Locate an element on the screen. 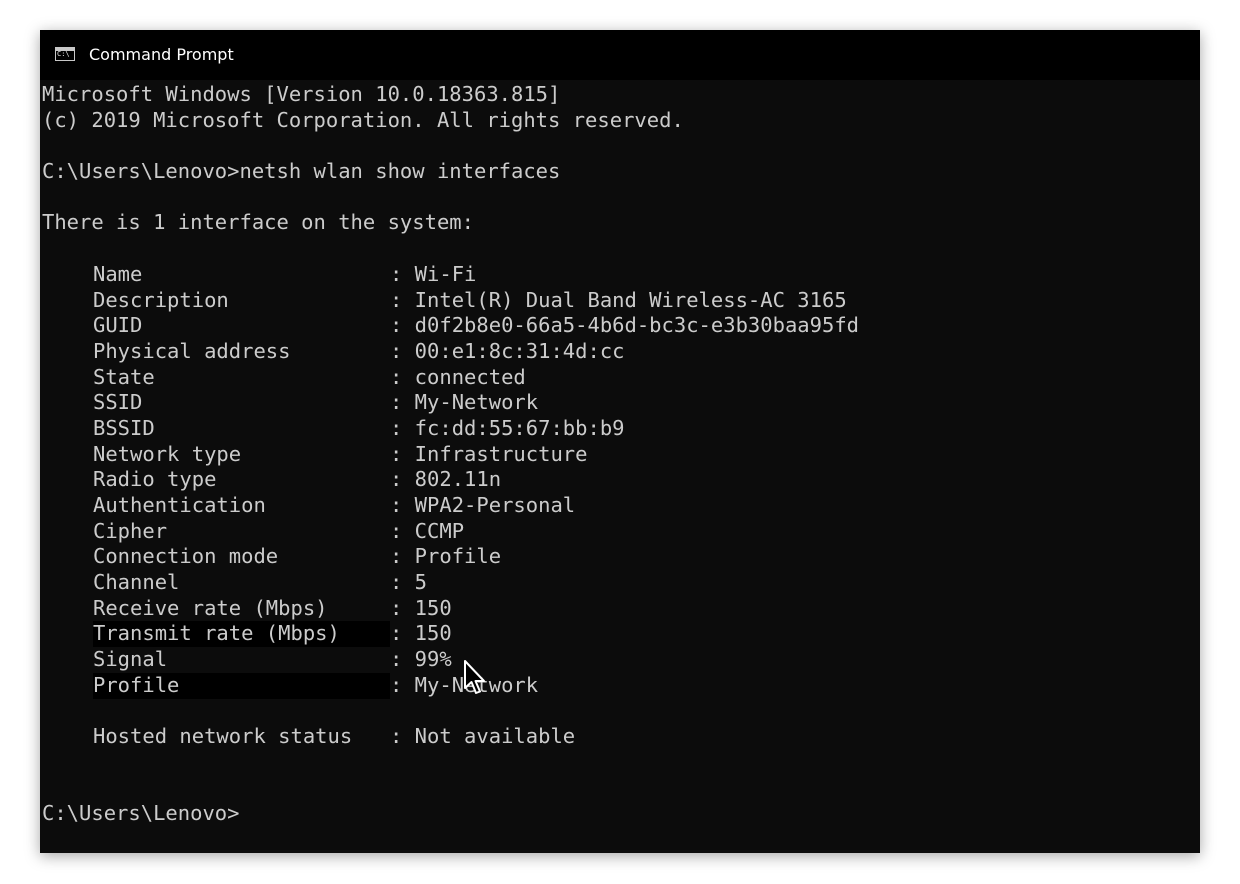 This screenshot has height=884, width=1240. summary-line: There is 1 interface on the system: is located at coordinates (258, 222).